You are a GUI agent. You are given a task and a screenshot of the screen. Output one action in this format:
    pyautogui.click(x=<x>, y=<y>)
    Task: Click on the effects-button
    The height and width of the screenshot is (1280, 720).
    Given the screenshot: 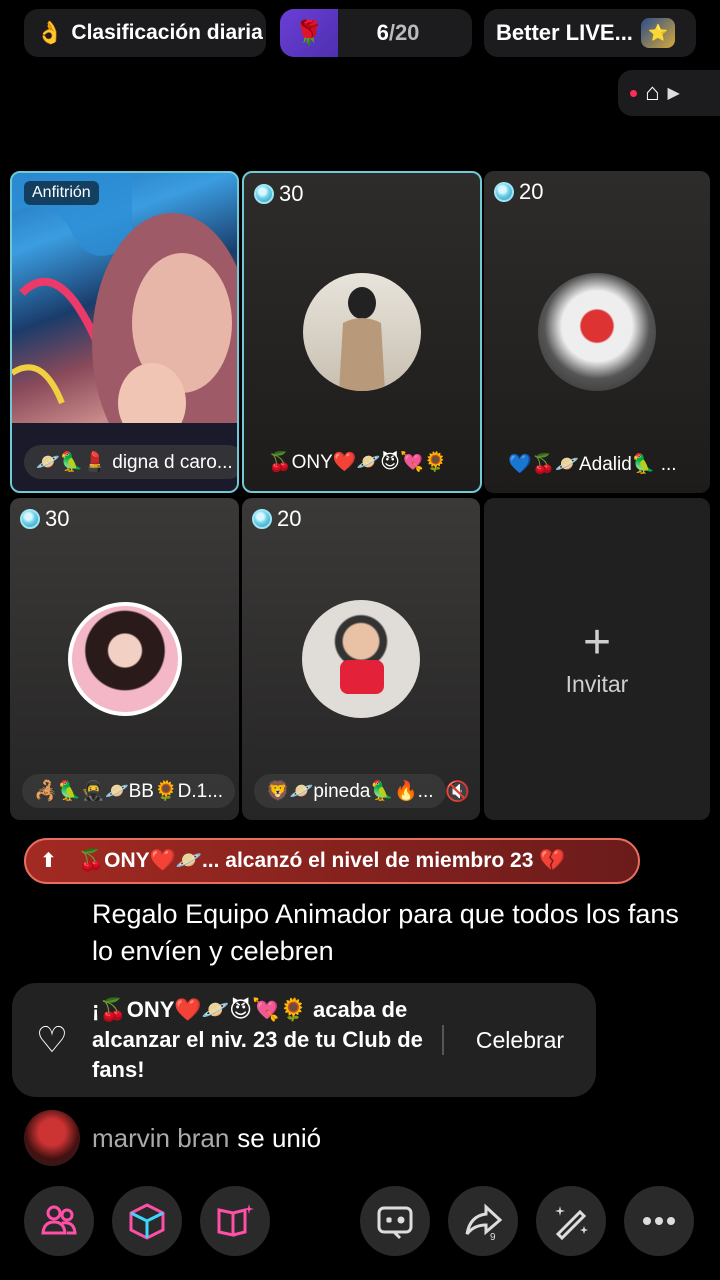 What is the action you would take?
    pyautogui.click(x=571, y=1221)
    